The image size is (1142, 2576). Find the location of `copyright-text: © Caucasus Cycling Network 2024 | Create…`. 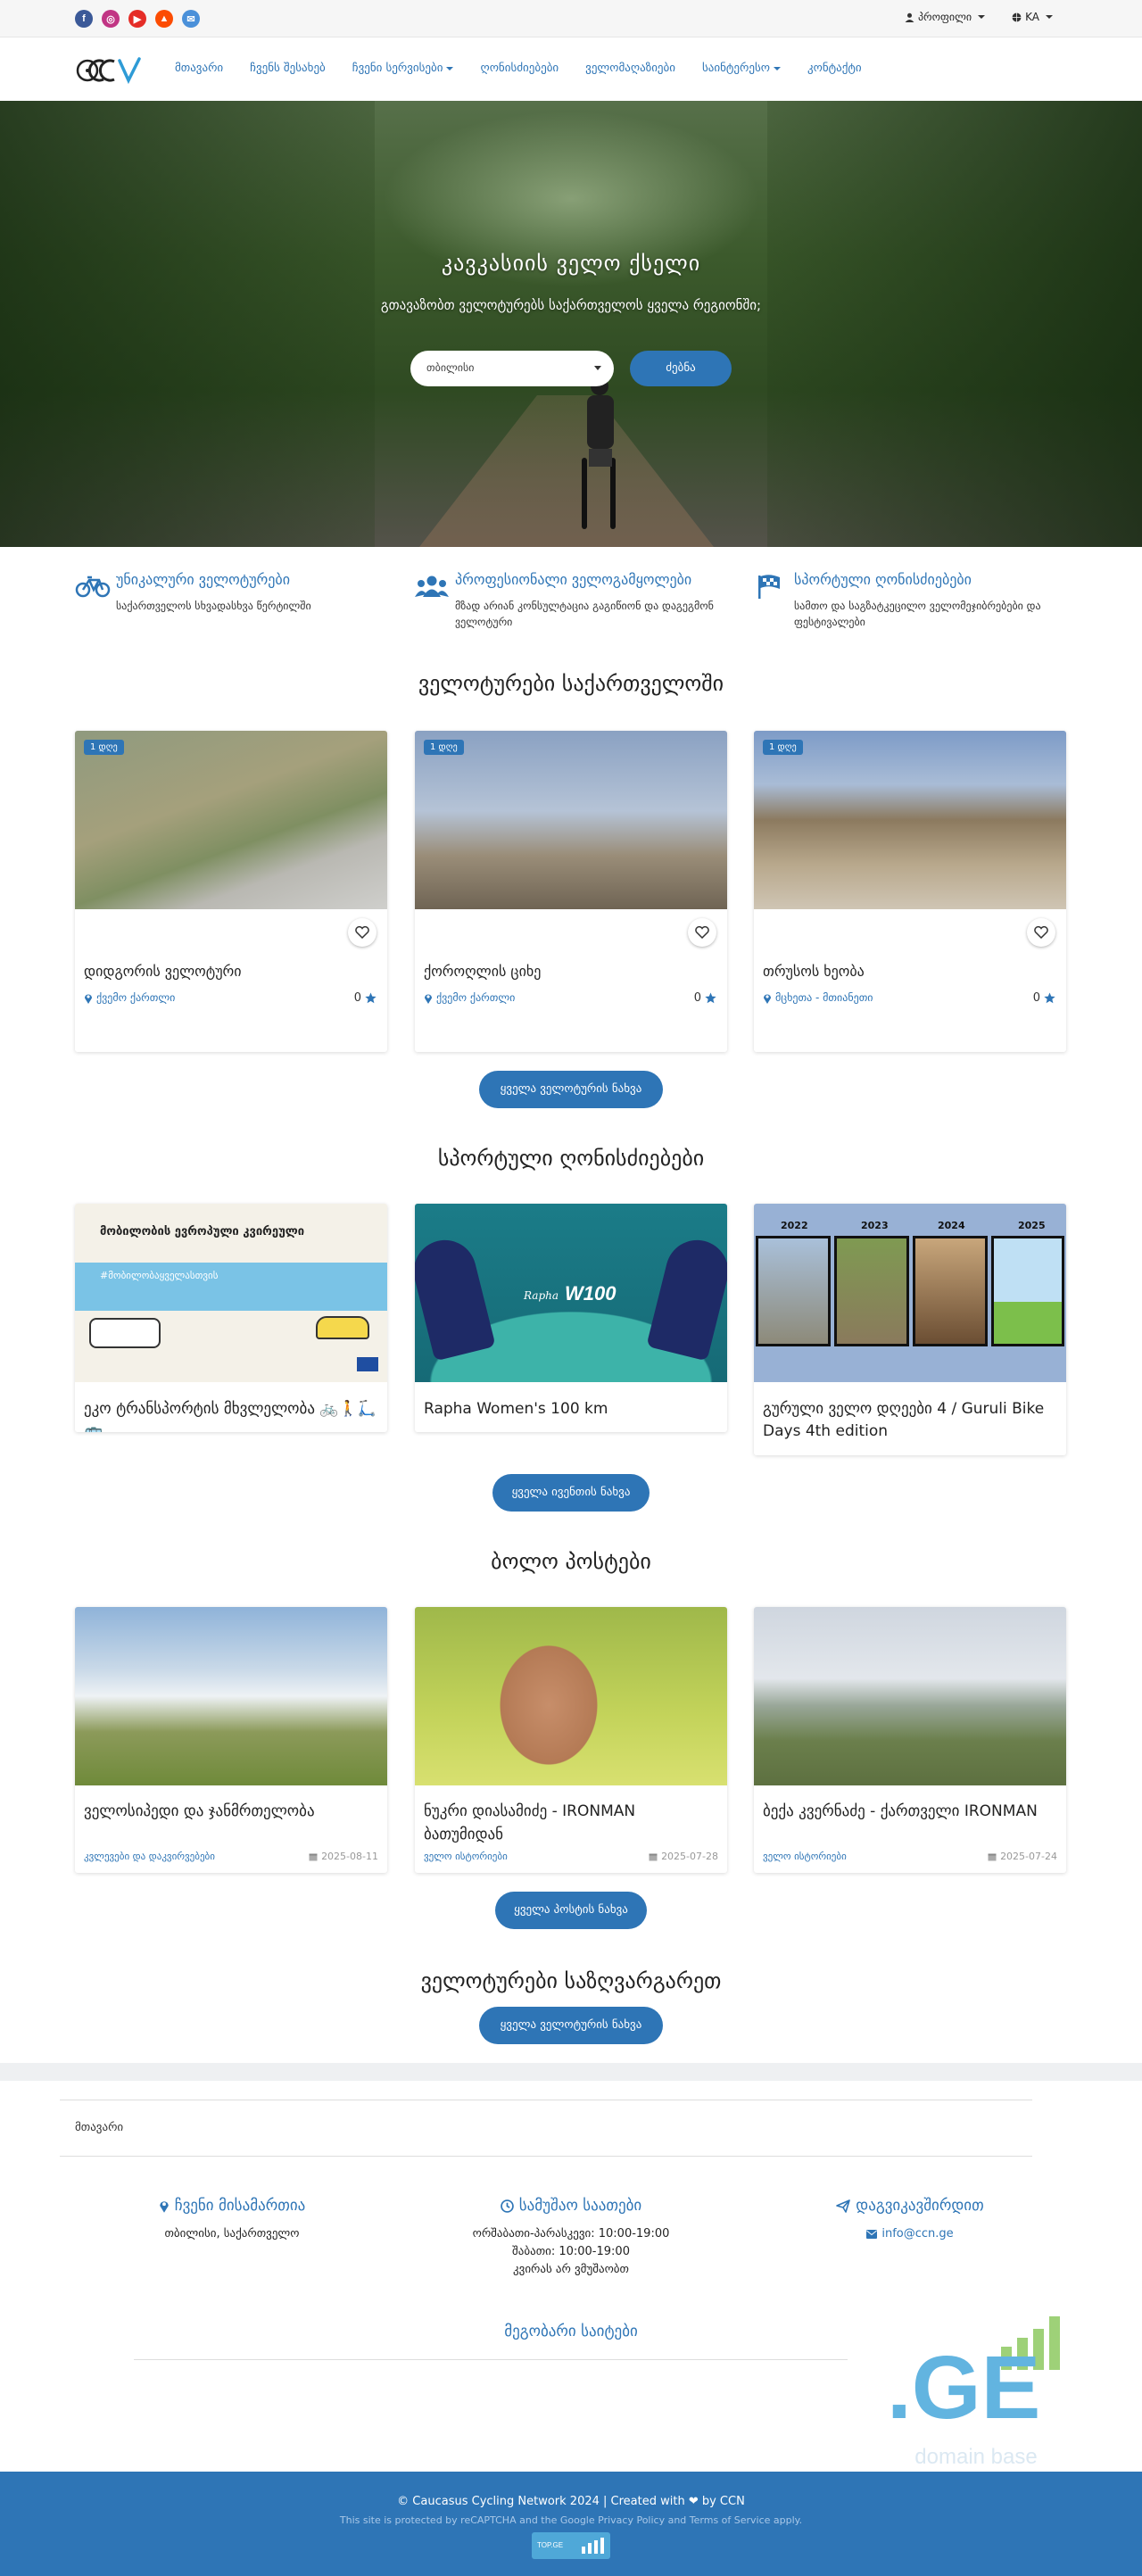

copyright-text: © Caucasus Cycling Network 2024 | Create… is located at coordinates (571, 2501).